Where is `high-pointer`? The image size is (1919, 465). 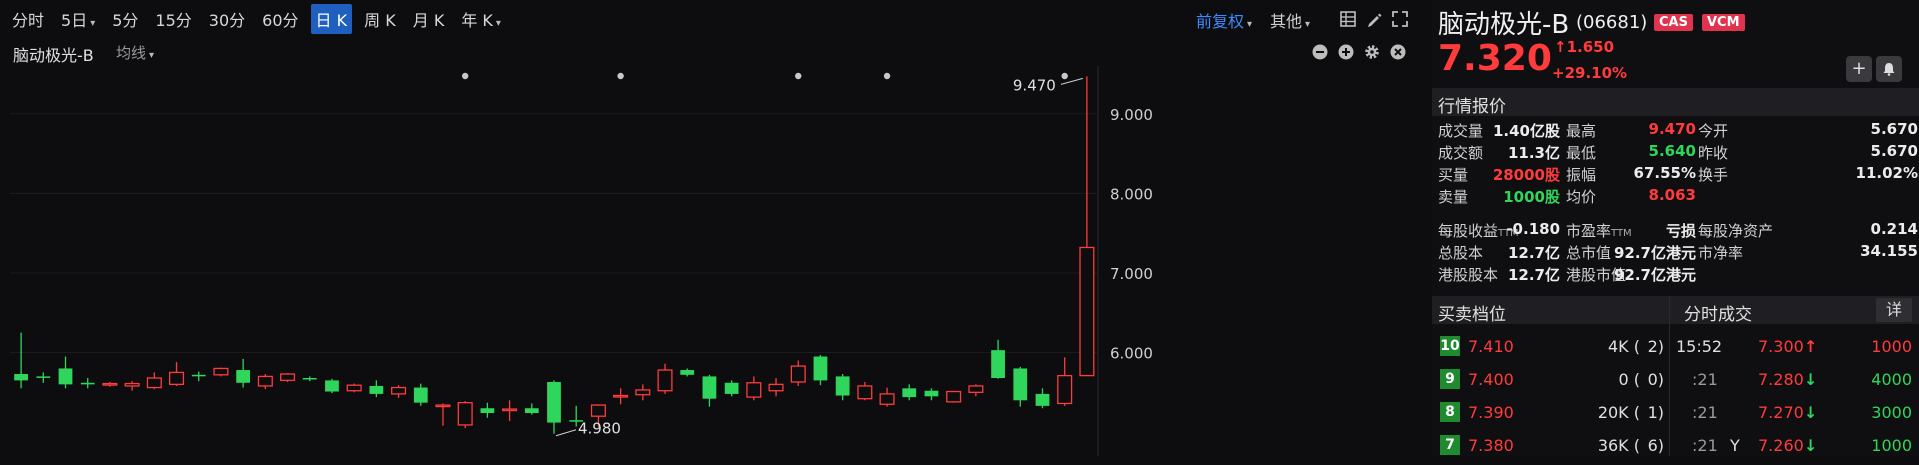
high-pointer is located at coordinates (1072, 81).